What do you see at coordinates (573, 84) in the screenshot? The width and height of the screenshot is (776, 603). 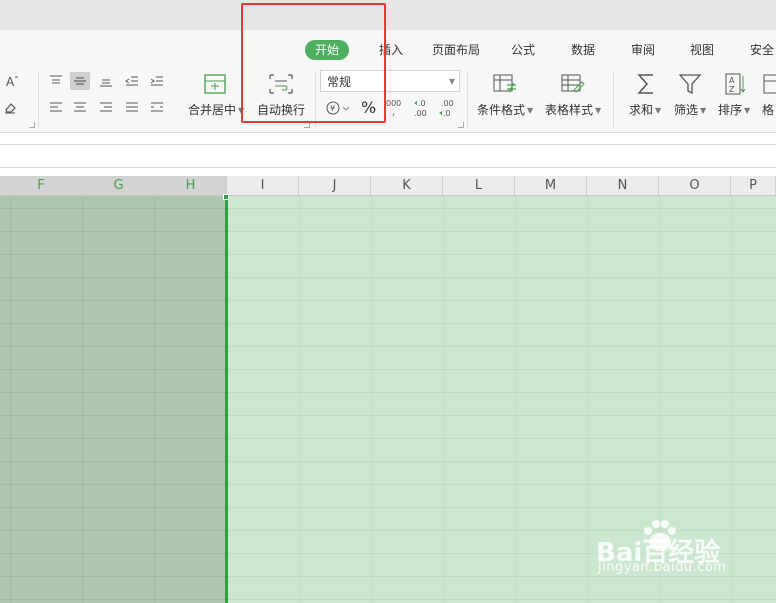 I see `table-style-icon` at bounding box center [573, 84].